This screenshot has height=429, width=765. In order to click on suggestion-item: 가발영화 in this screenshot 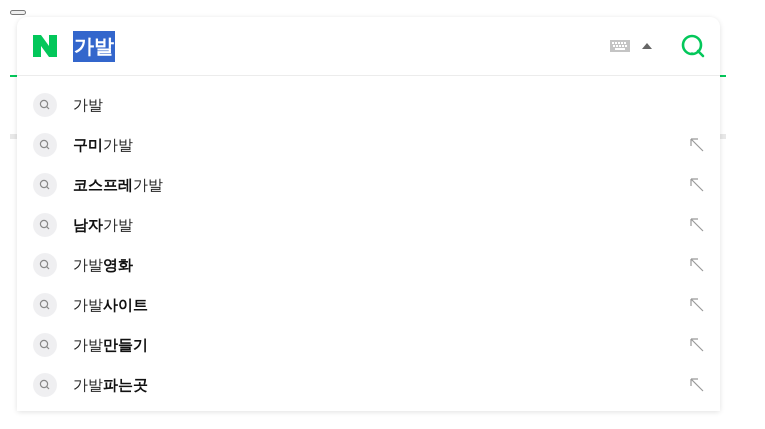, I will do `click(381, 265)`.